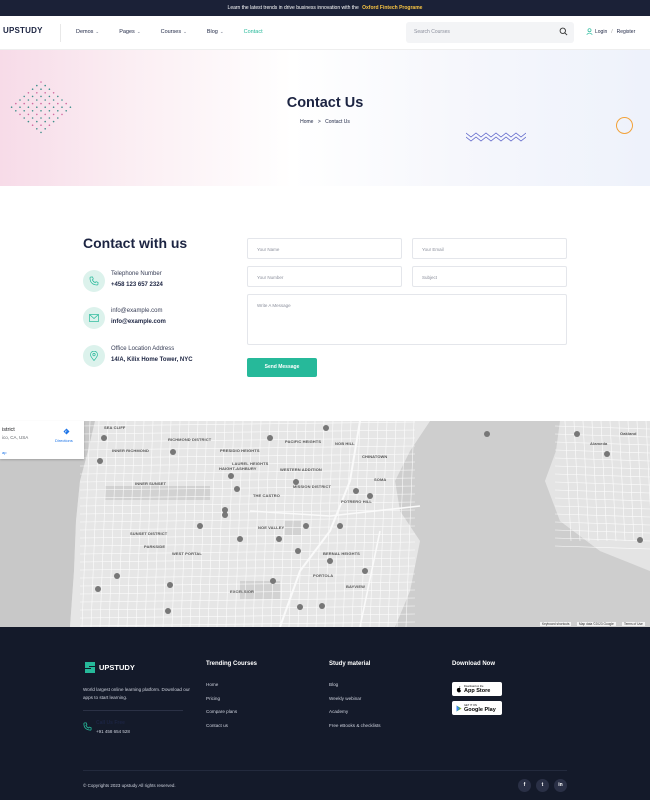 Image resolution: width=650 pixels, height=800 pixels. What do you see at coordinates (477, 689) in the screenshot?
I see `app-store-badge: Download on the App Store` at bounding box center [477, 689].